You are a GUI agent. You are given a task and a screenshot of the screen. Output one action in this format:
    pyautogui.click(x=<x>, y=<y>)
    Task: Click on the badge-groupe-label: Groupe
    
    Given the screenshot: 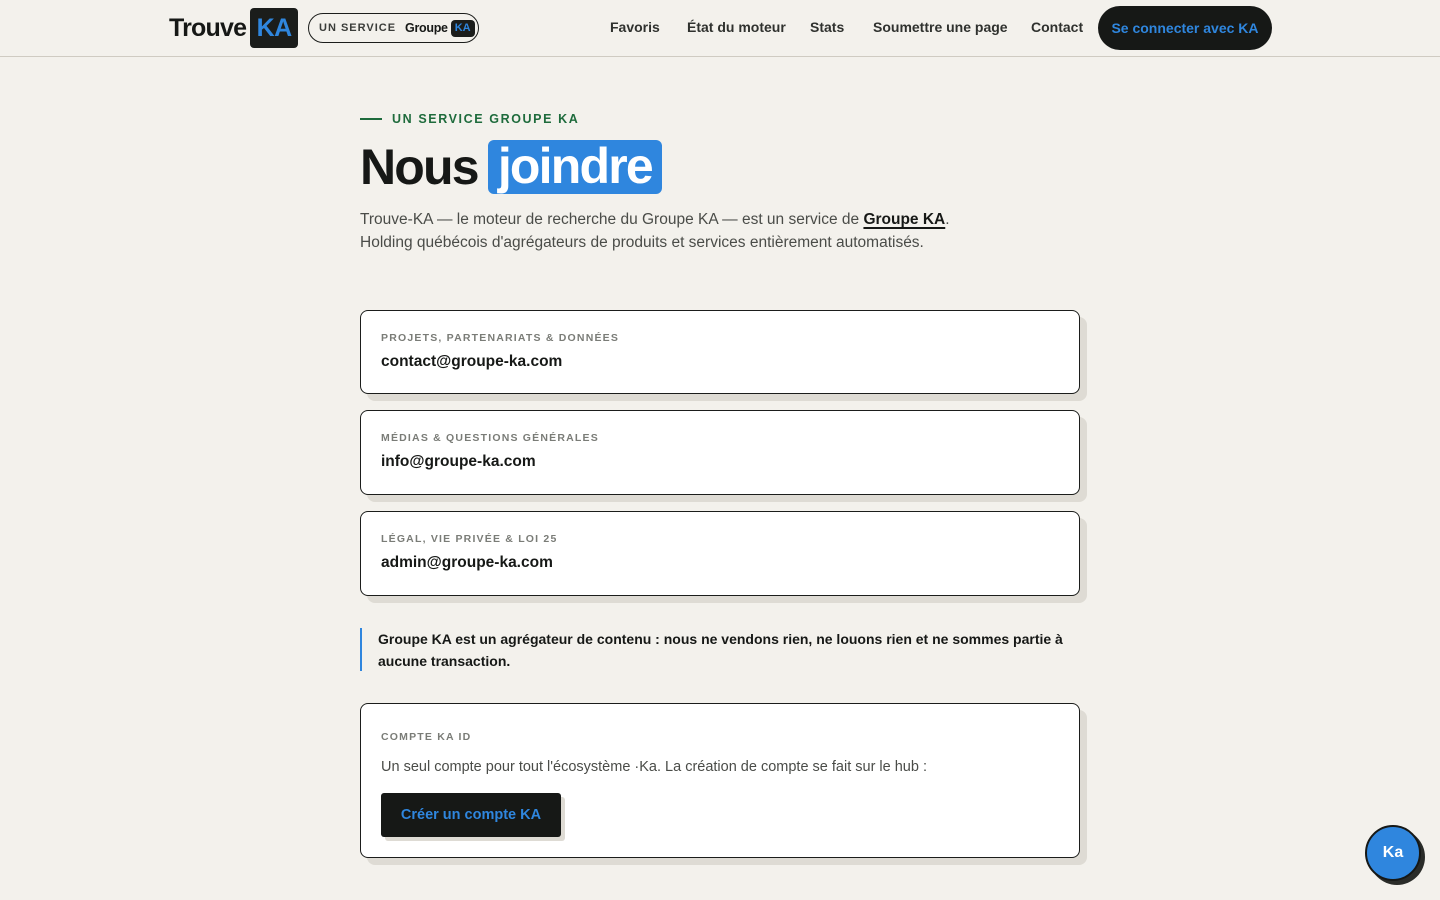 What is the action you would take?
    pyautogui.click(x=426, y=28)
    